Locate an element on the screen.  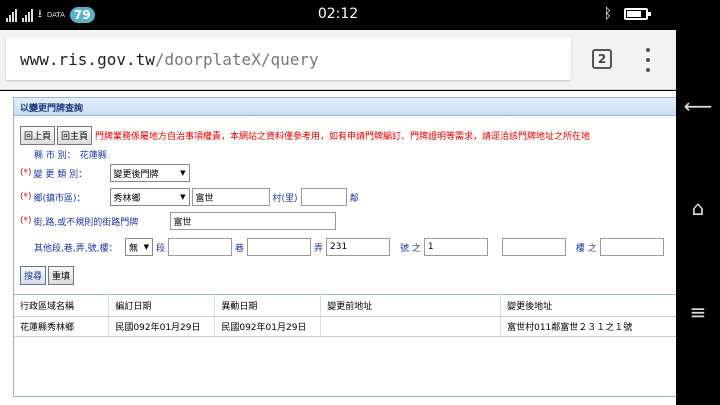
cell-change-date: 民國092年01月29日 is located at coordinates (268, 326).